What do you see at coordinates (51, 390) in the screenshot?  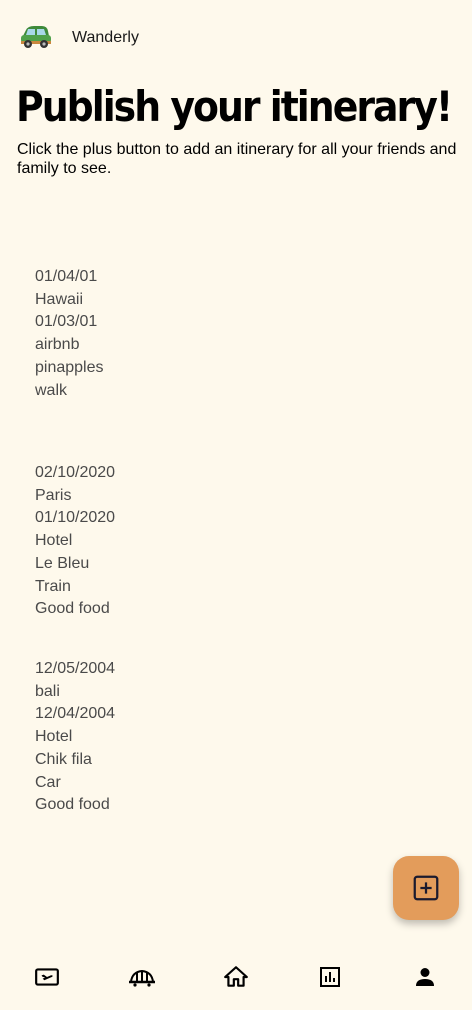 I see `itinerary-transport: walk` at bounding box center [51, 390].